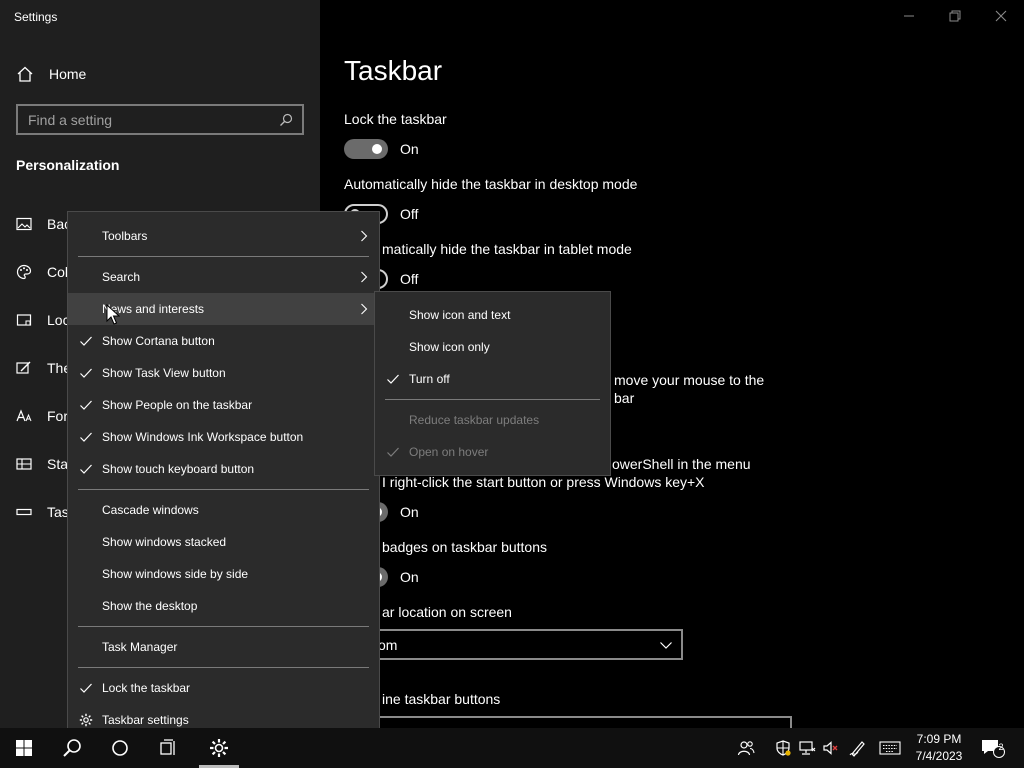  I want to click on menu-item-show-task-view: Show Task View button, so click(223, 373).